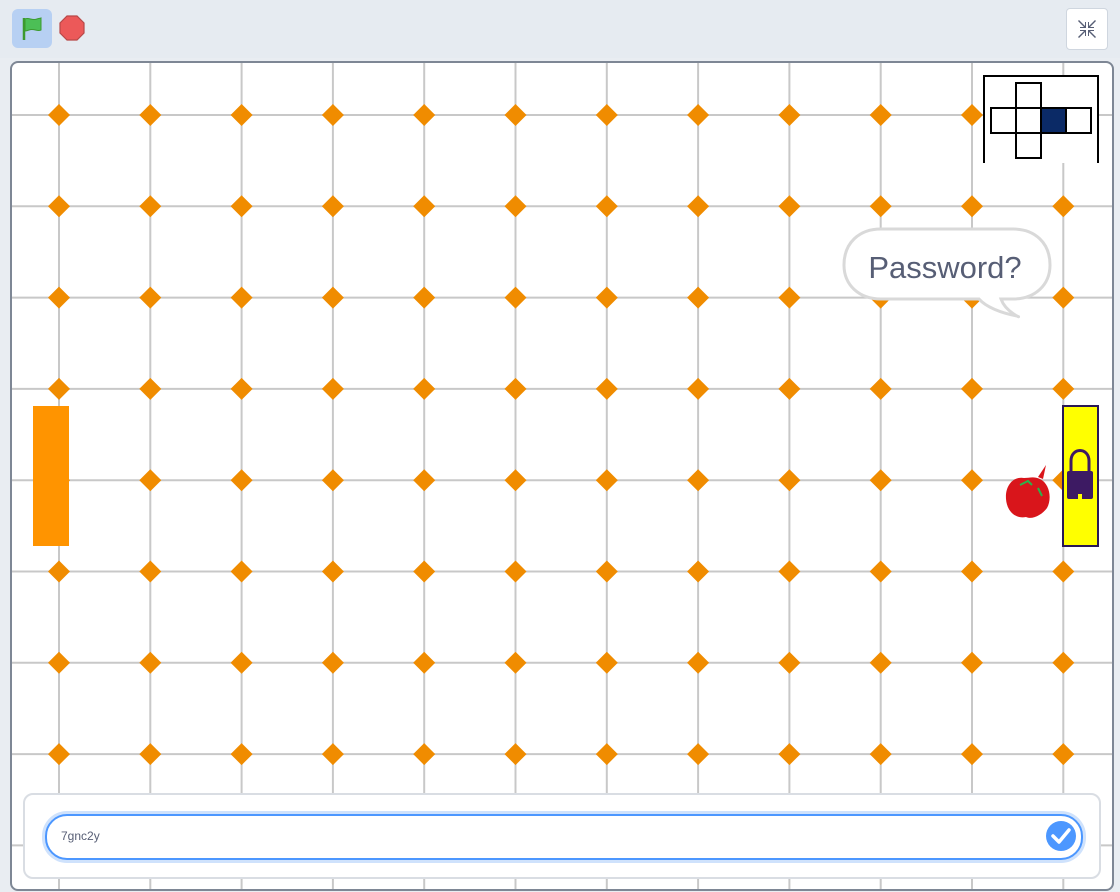  I want to click on minimap, so click(1041, 119).